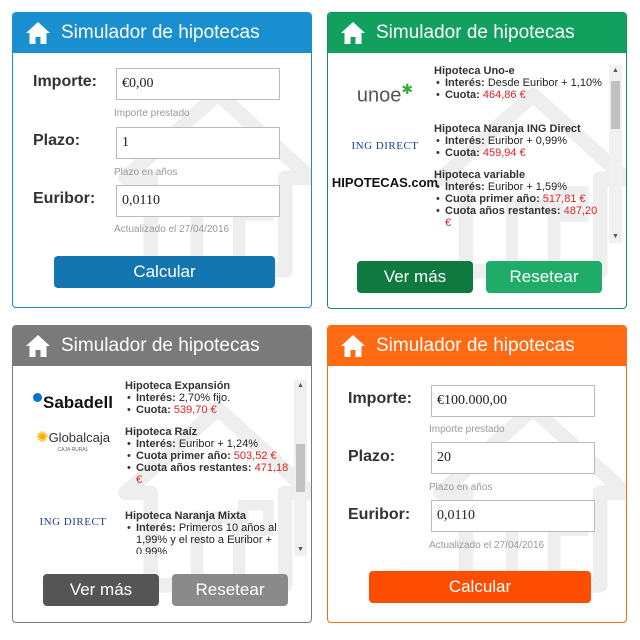 Image resolution: width=640 pixels, height=640 pixels. I want to click on offer-rate: Interés: Euribor + 0,99%, so click(519, 141).